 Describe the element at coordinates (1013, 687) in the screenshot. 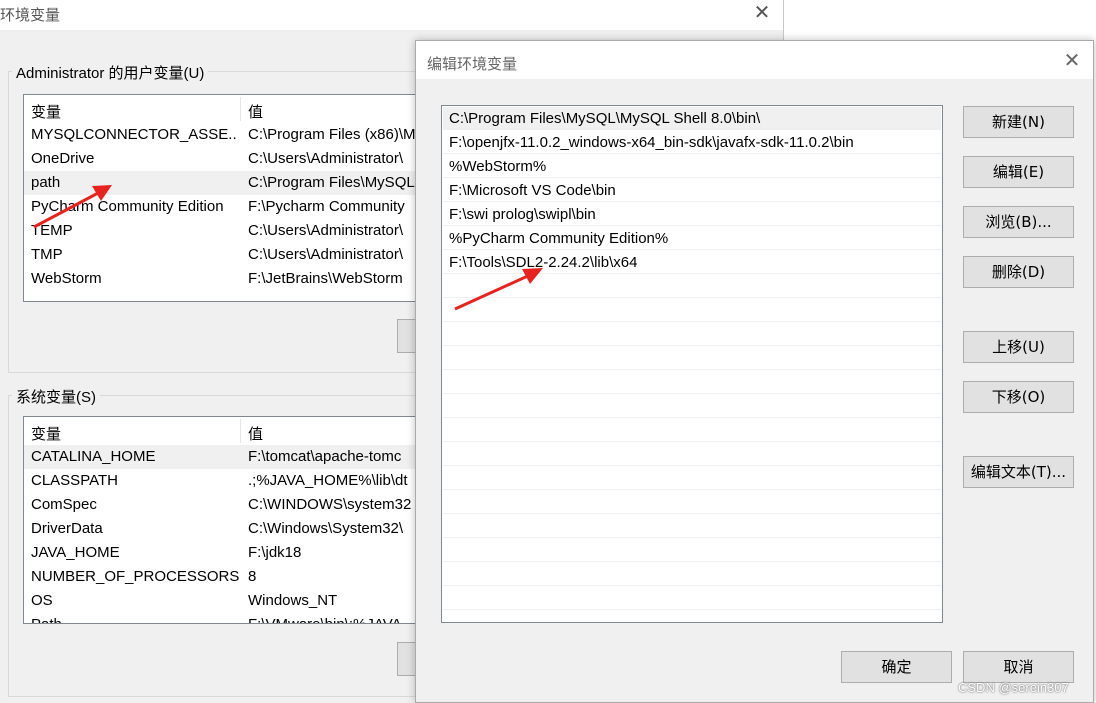

I see `watermark: CSDN @serein307` at that location.